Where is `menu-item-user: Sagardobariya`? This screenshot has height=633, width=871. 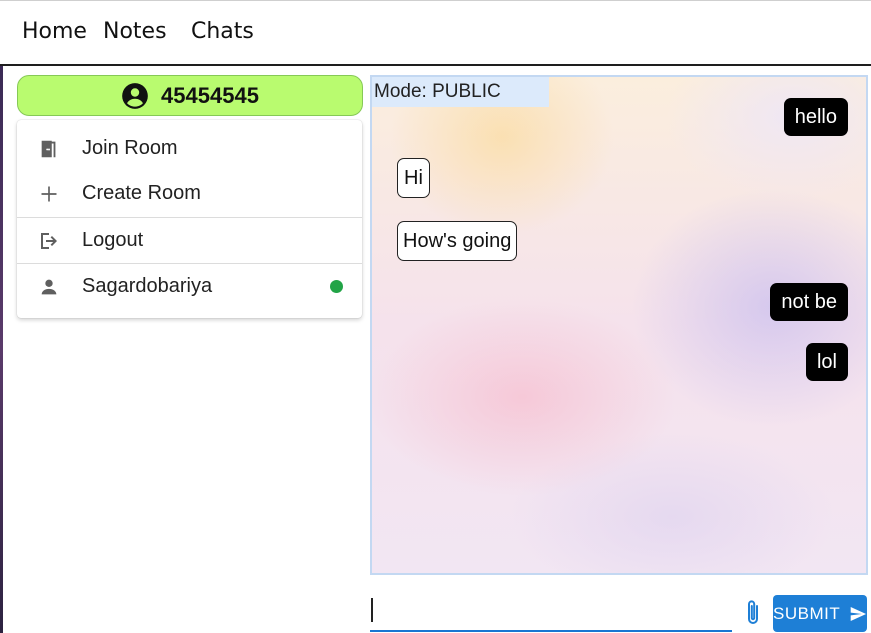
menu-item-user: Sagardobariya is located at coordinates (189, 286).